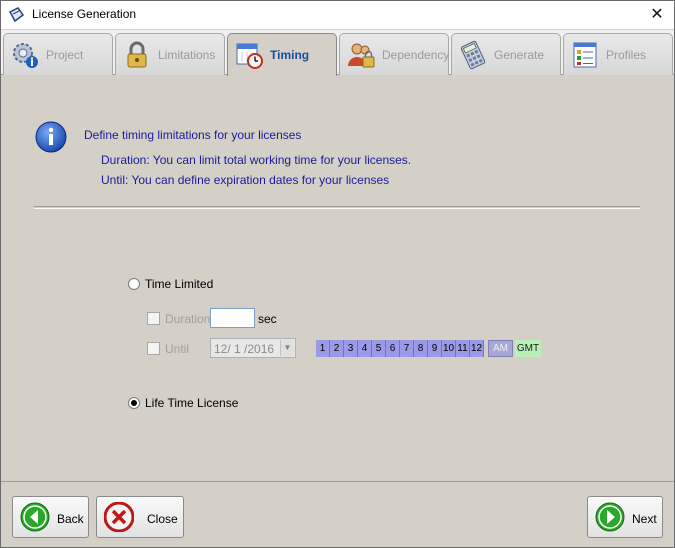 Image resolution: width=675 pixels, height=548 pixels. Describe the element at coordinates (361, 55) in the screenshot. I see `users-lock-icon` at that location.